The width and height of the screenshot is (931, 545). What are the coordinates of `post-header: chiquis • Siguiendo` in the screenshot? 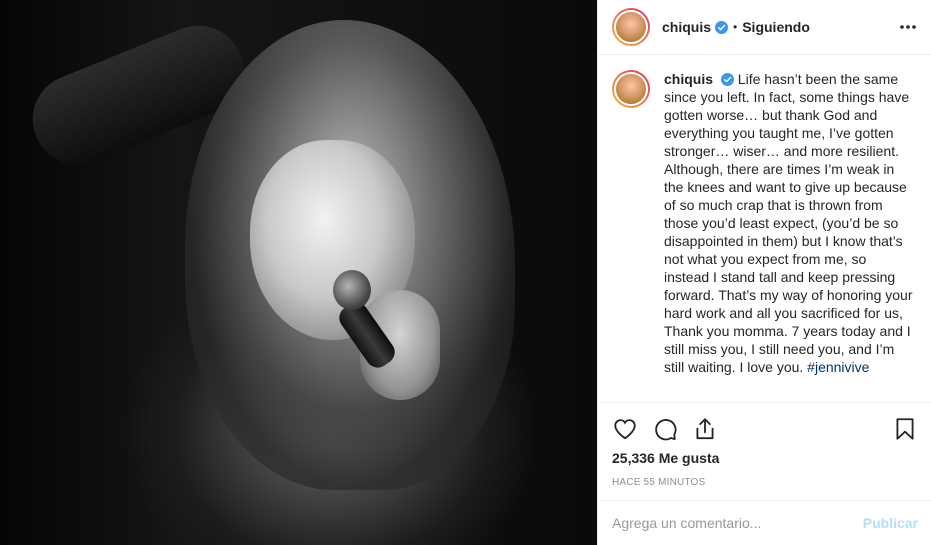 It's located at (764, 27).